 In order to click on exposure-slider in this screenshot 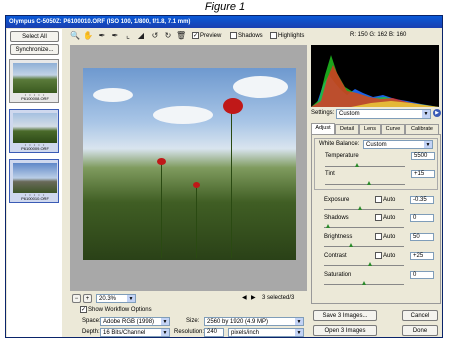, I will do `click(364, 208)`.